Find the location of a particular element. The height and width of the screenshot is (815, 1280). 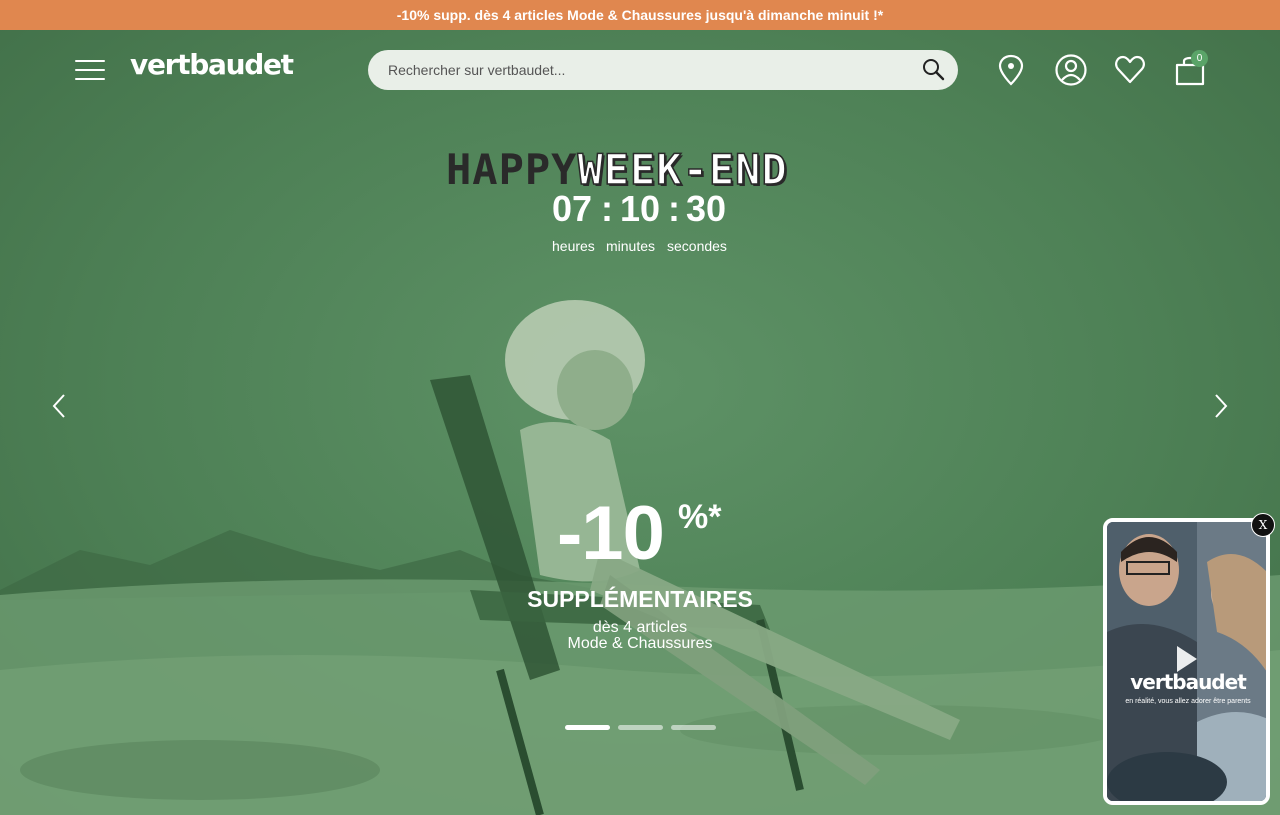

countdown-minutes-label: minutes is located at coordinates (631, 246).